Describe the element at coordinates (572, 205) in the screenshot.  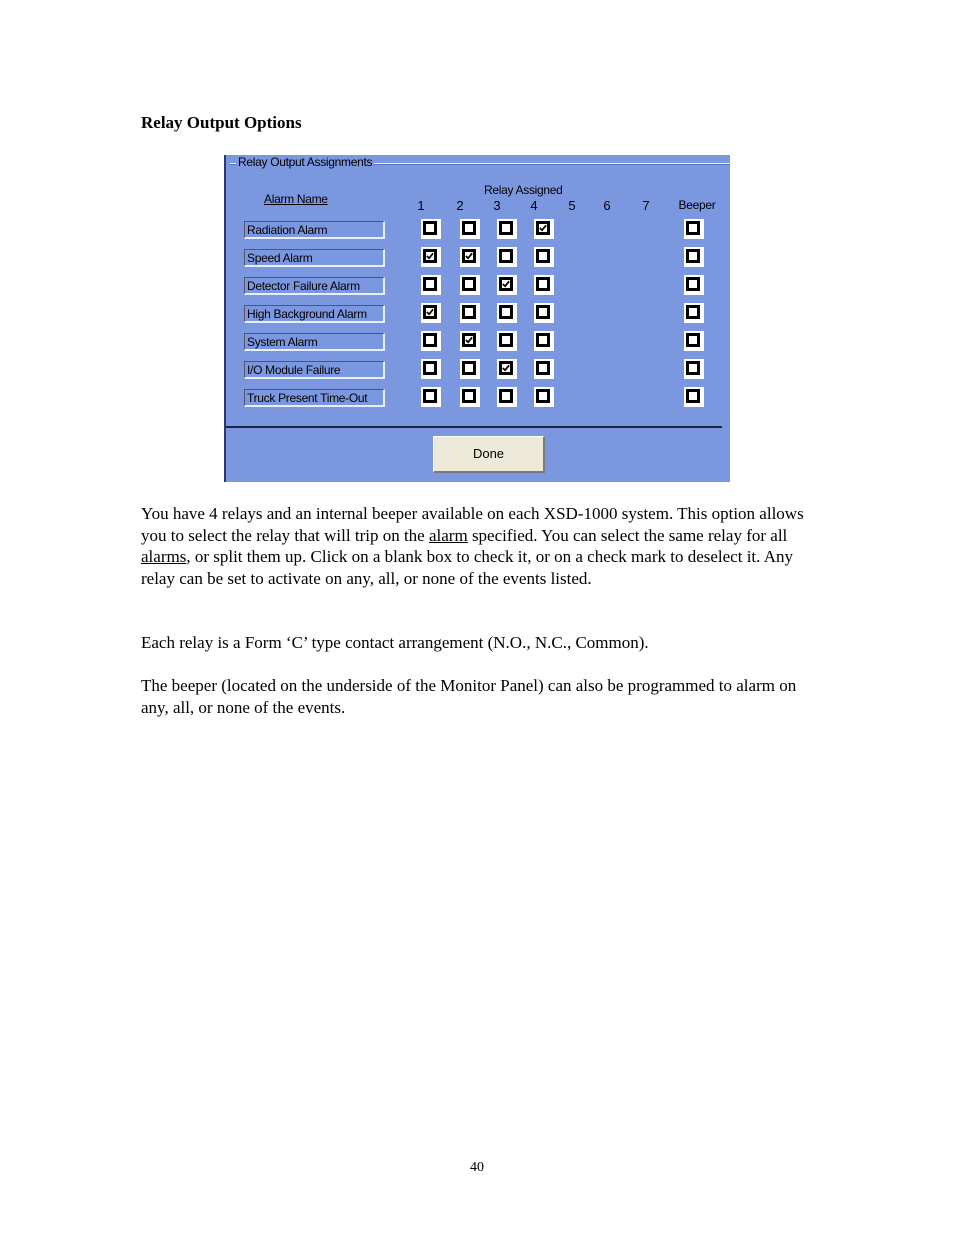
I see `column-header-5: 5` at that location.